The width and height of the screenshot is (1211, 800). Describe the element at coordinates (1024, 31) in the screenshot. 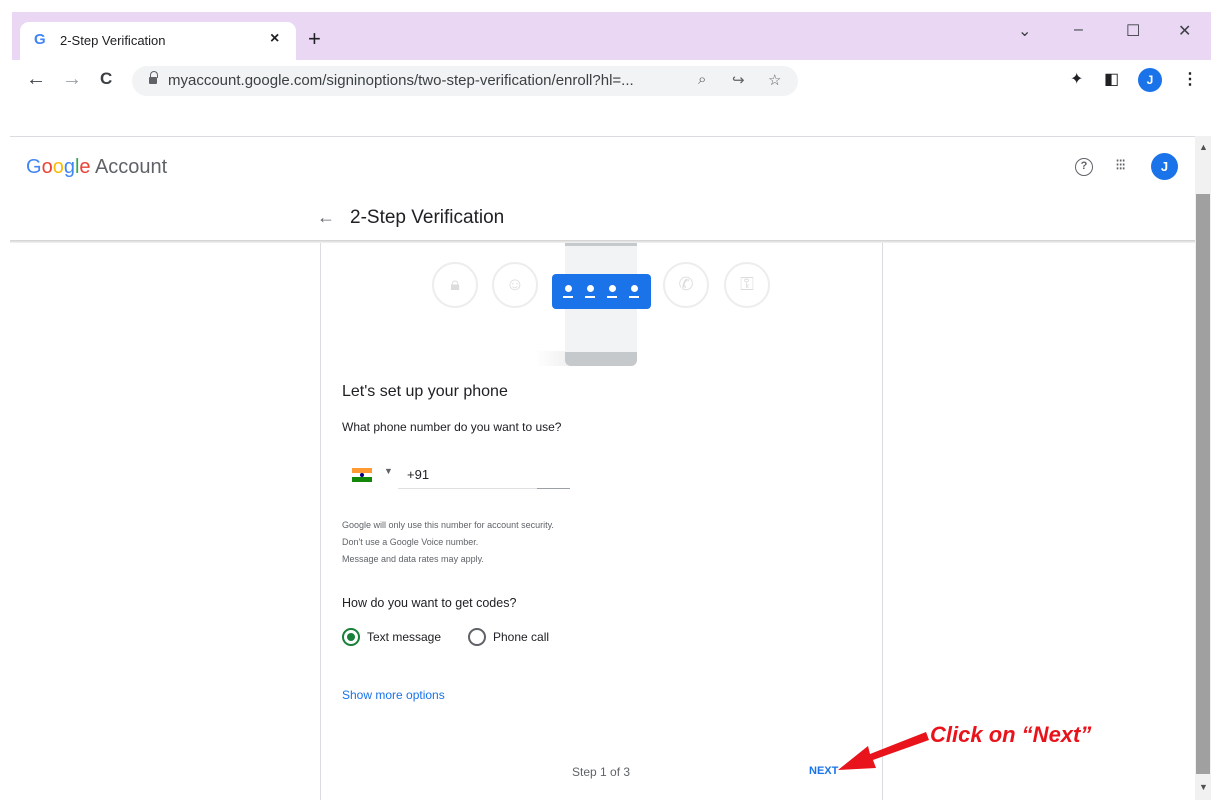

I see `tab-search-icon: ⌄` at that location.